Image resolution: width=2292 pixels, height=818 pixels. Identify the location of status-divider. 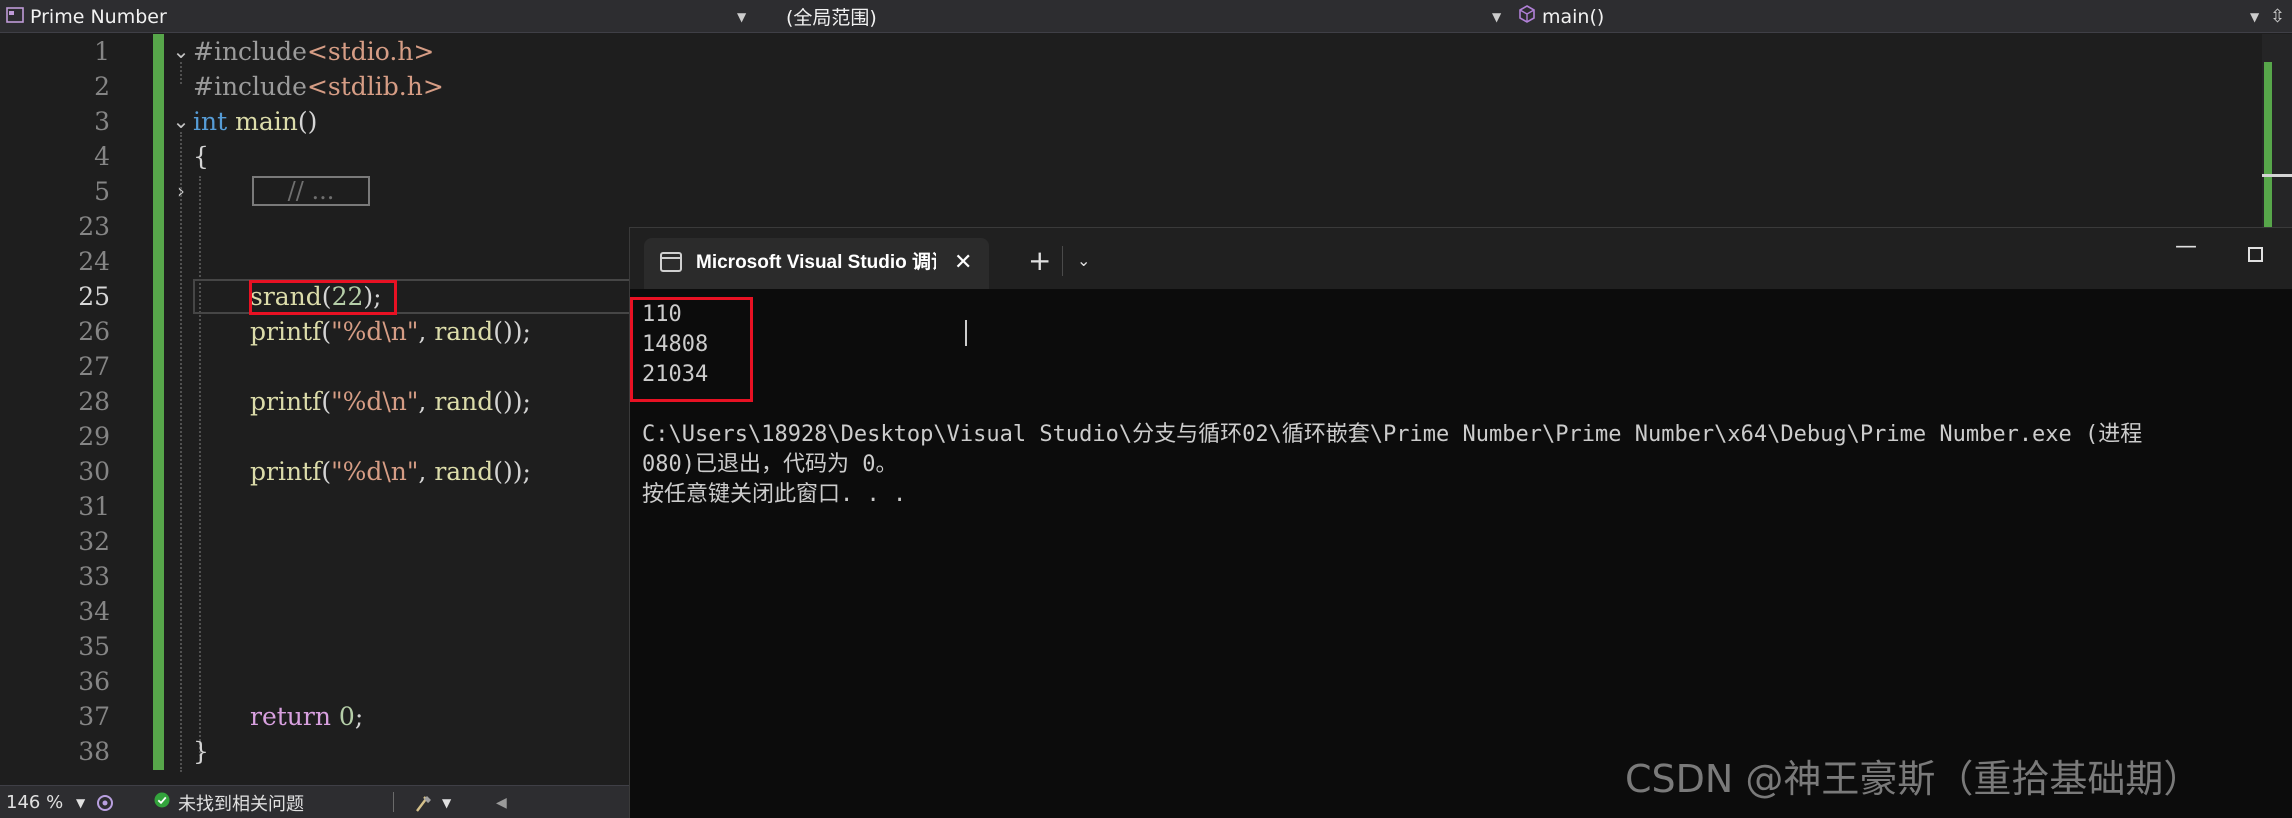
(393, 802).